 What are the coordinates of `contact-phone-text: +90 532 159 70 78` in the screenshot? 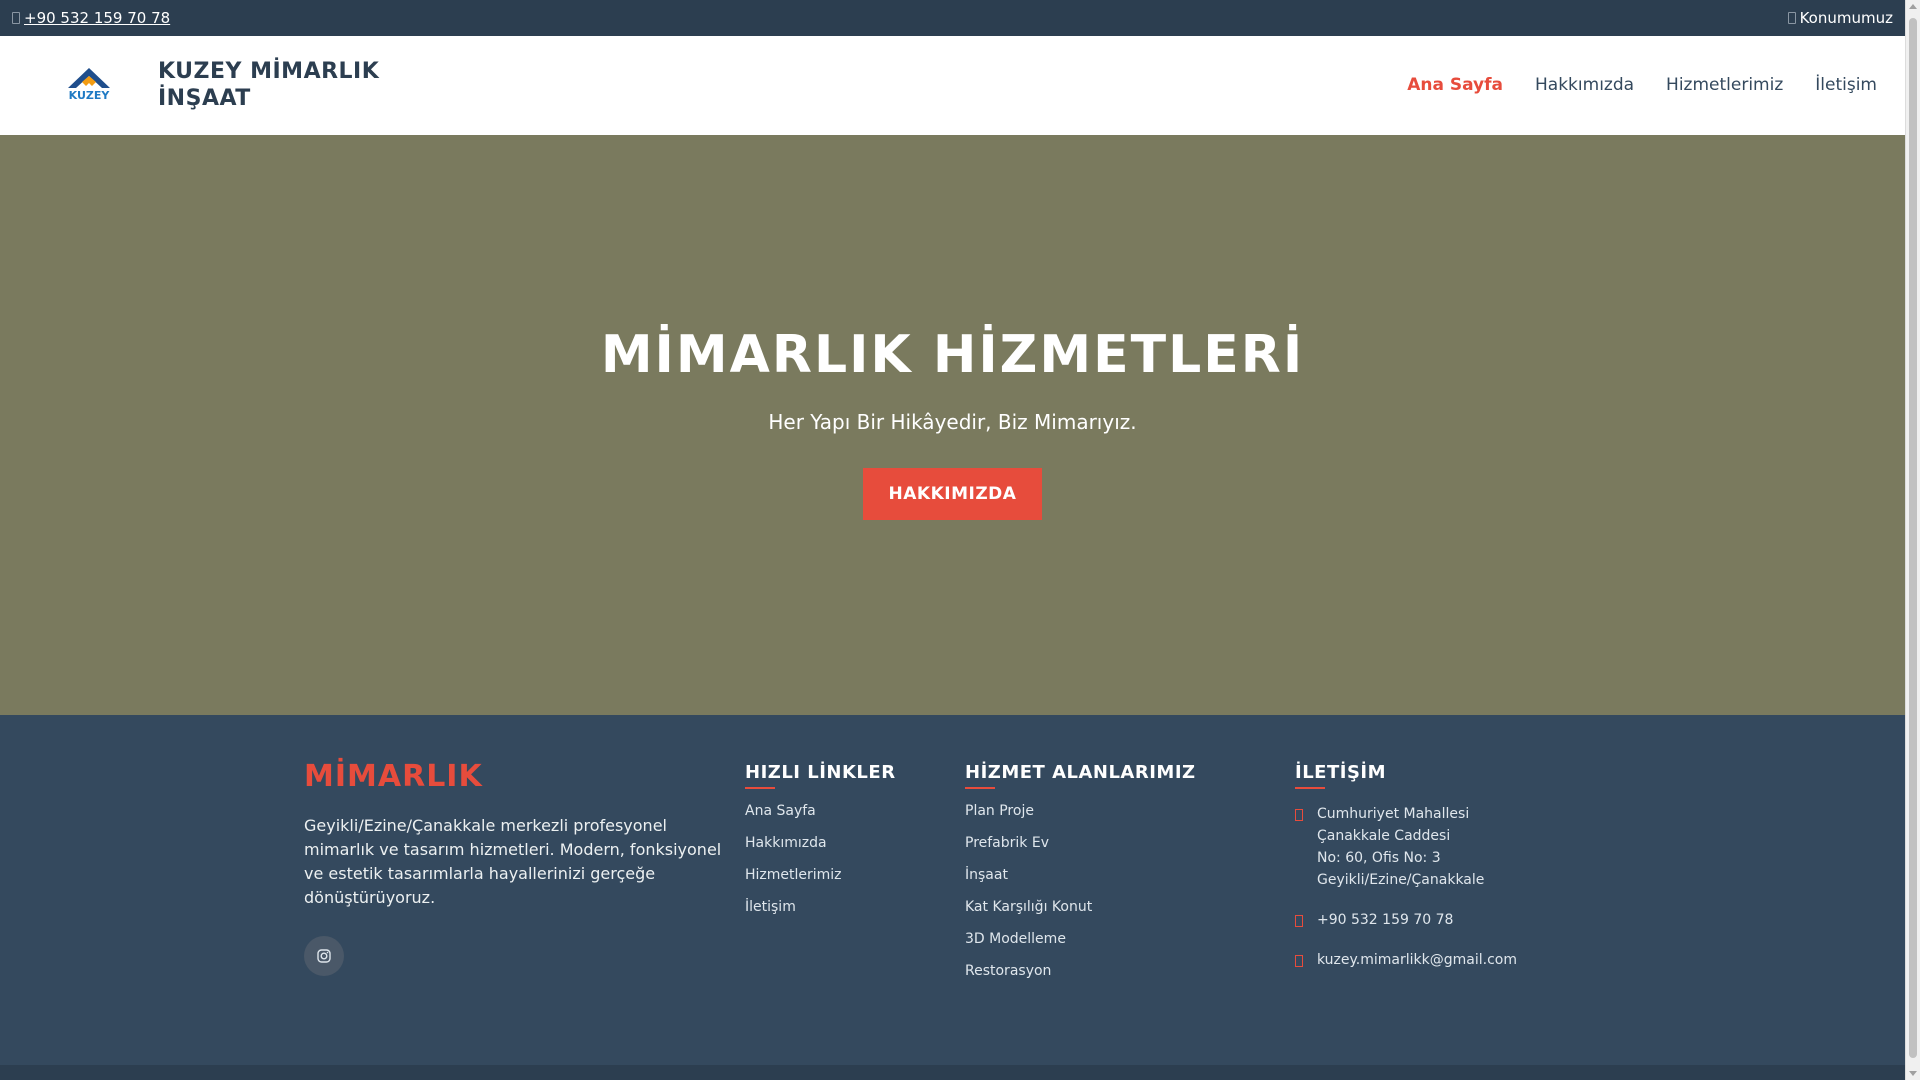 It's located at (1385, 920).